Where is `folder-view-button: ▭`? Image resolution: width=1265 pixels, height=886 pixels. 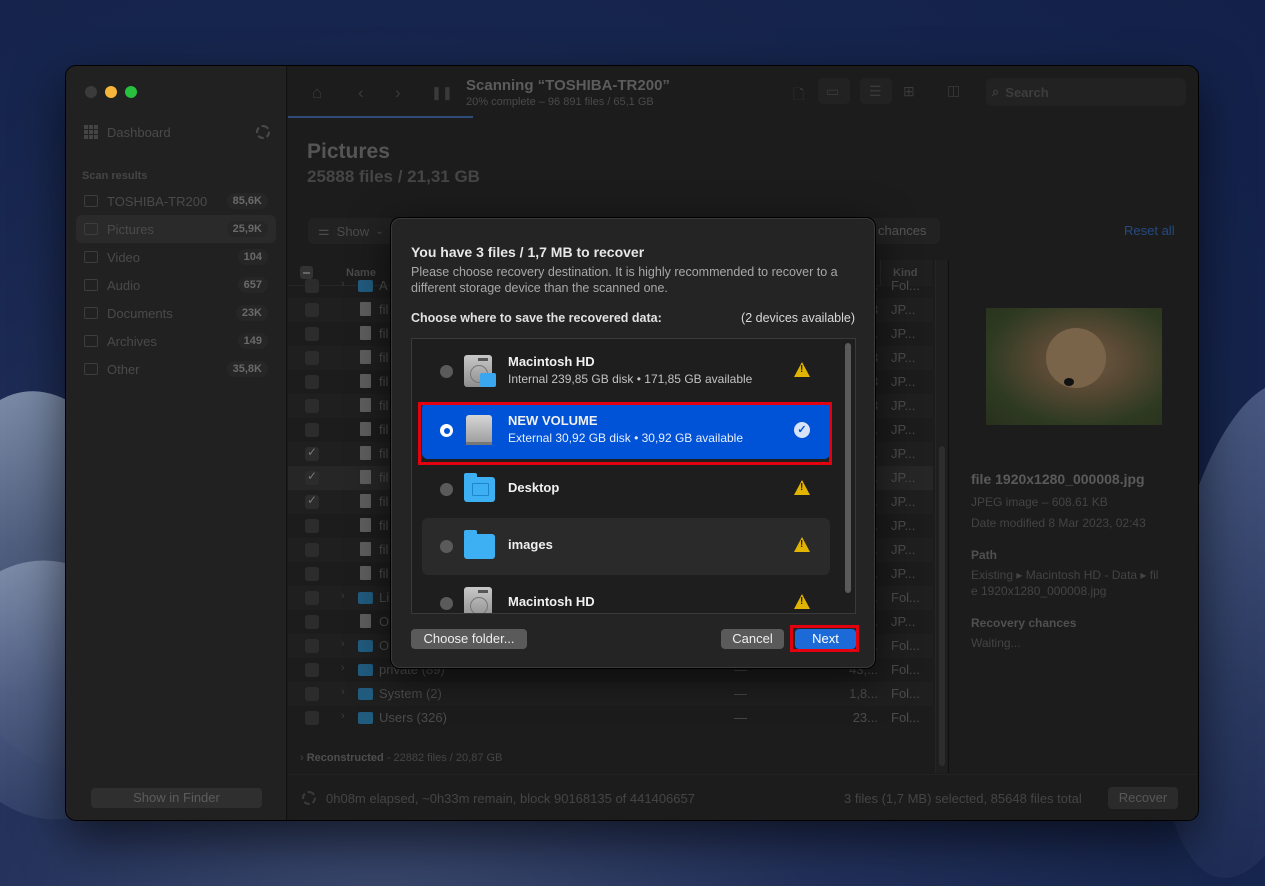 folder-view-button: ▭ is located at coordinates (834, 91).